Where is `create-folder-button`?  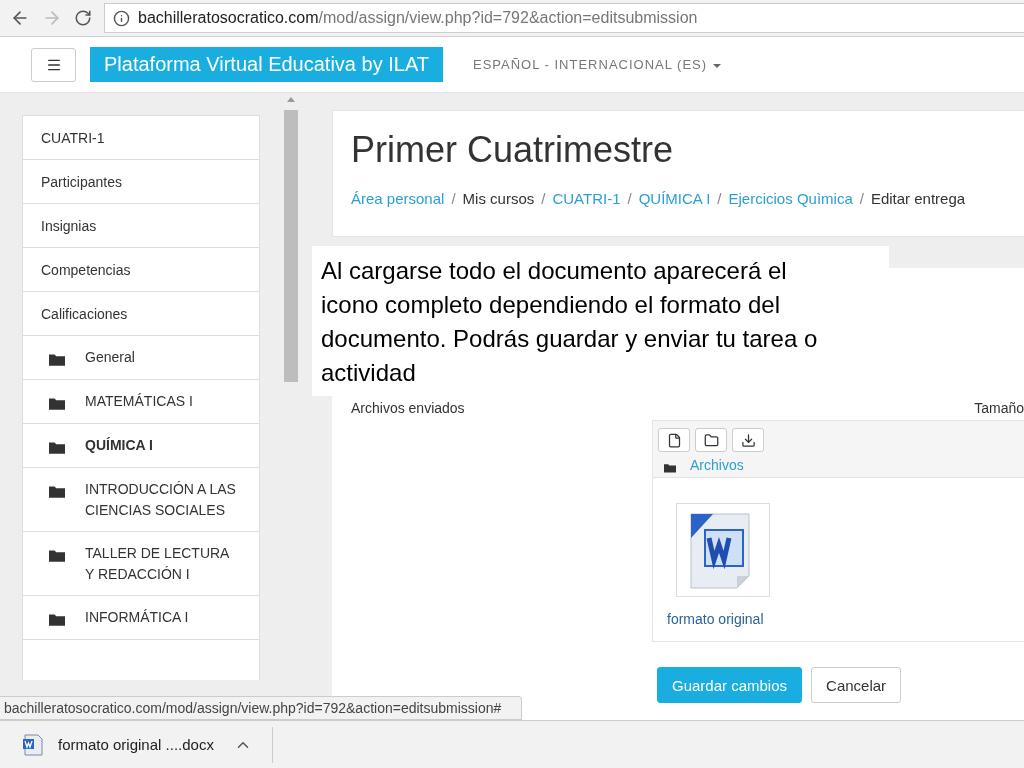
create-folder-button is located at coordinates (711, 440).